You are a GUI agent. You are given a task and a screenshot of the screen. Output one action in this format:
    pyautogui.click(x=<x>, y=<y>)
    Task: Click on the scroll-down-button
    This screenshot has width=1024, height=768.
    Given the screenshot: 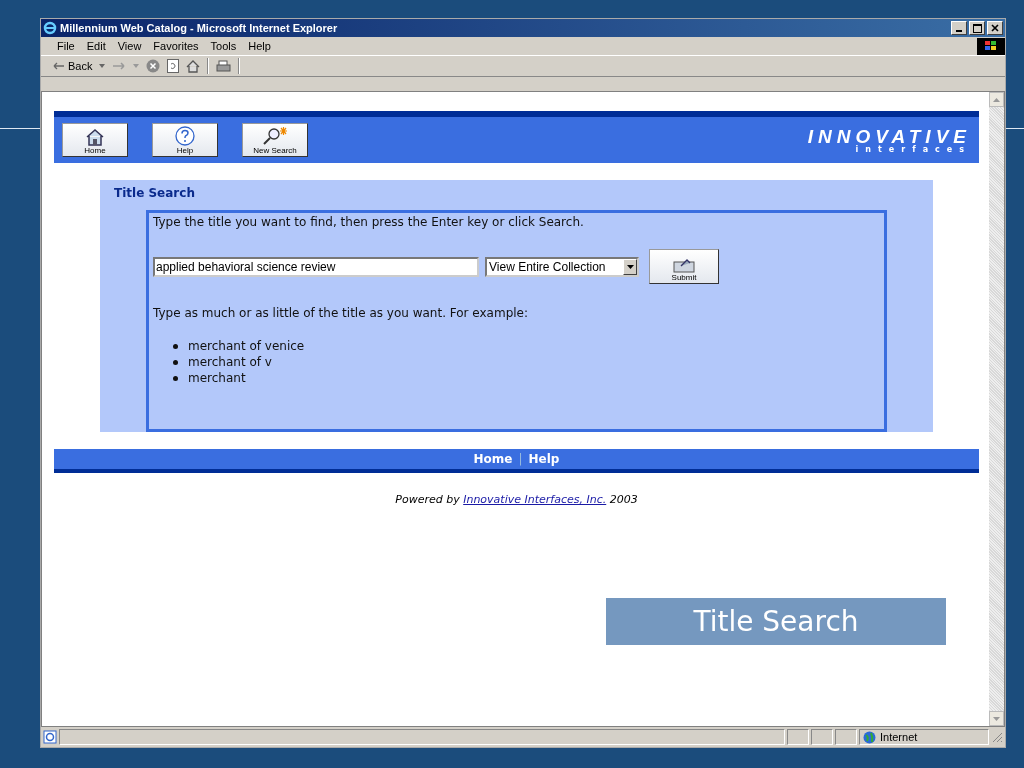 What is the action you would take?
    pyautogui.click(x=996, y=718)
    